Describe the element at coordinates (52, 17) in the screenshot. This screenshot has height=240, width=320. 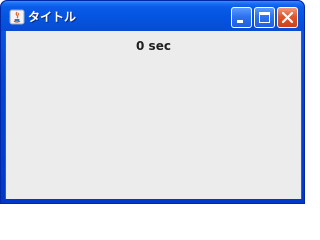
I see `window-title: タイトル` at that location.